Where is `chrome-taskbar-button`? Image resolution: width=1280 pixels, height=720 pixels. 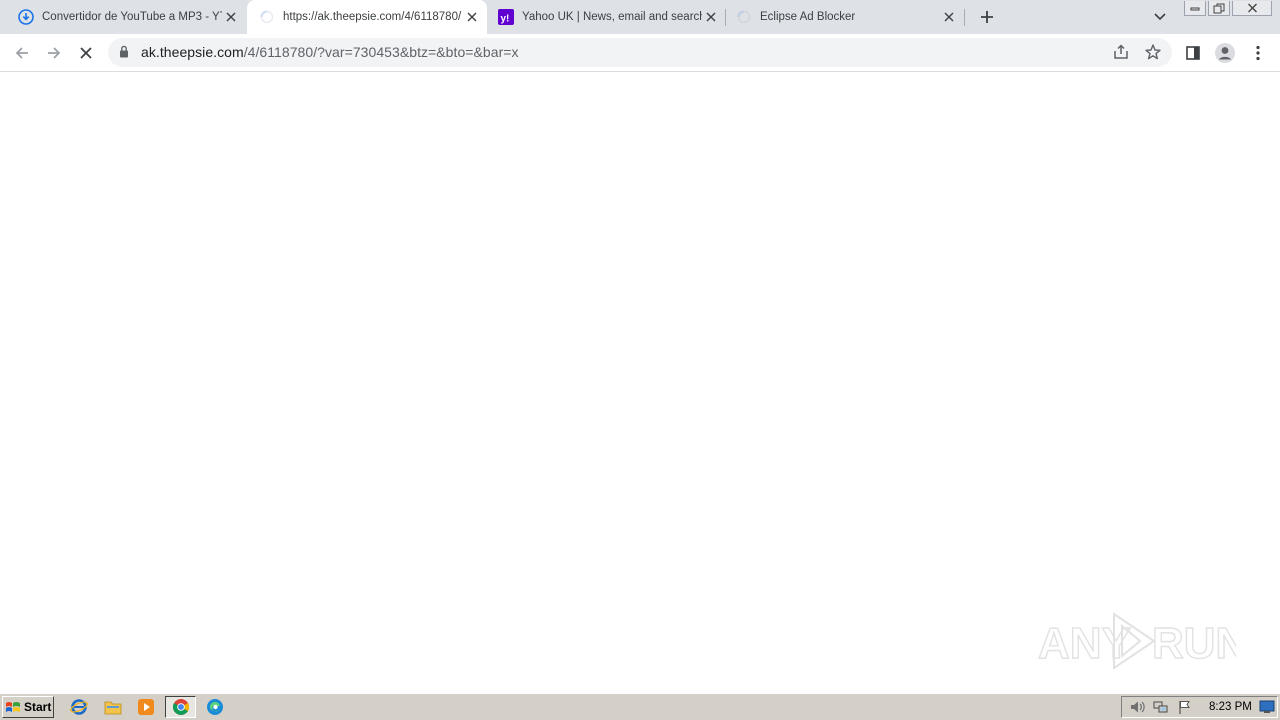
chrome-taskbar-button is located at coordinates (180, 707).